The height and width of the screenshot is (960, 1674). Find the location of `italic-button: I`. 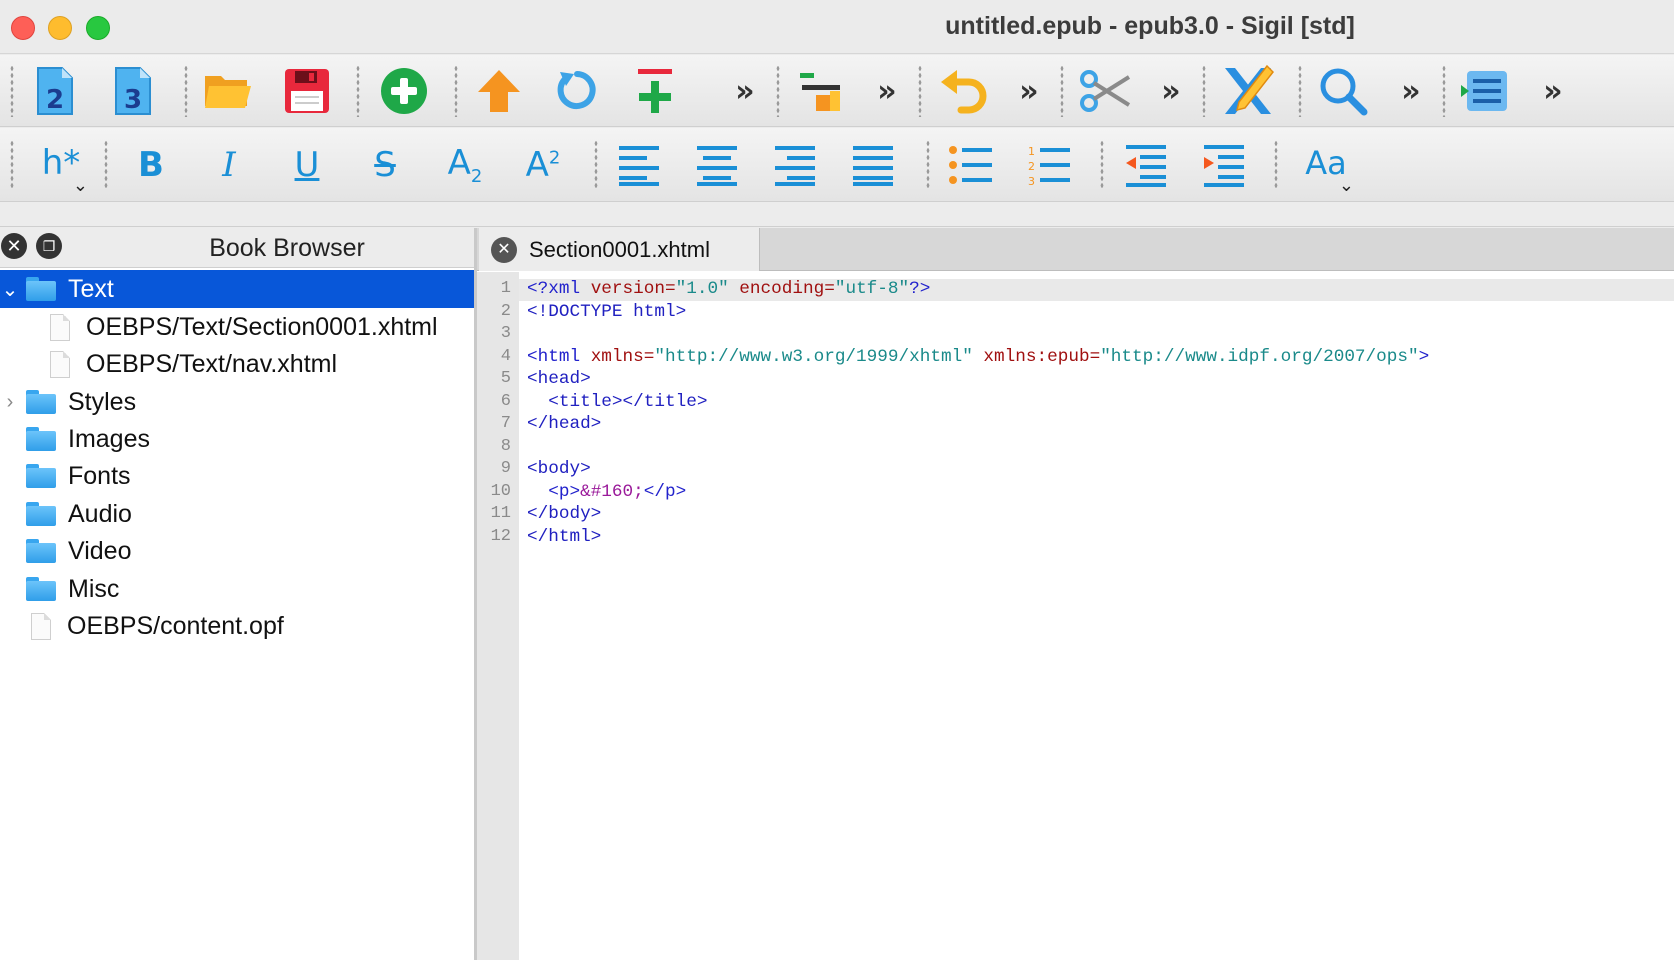

italic-button: I is located at coordinates (229, 165).